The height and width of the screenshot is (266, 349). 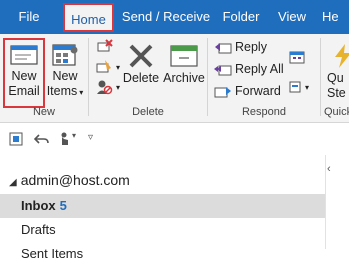 I want to click on ribbon-group-respond: Reply Reply All Forward ▾ Respond, so click(x=264, y=78).